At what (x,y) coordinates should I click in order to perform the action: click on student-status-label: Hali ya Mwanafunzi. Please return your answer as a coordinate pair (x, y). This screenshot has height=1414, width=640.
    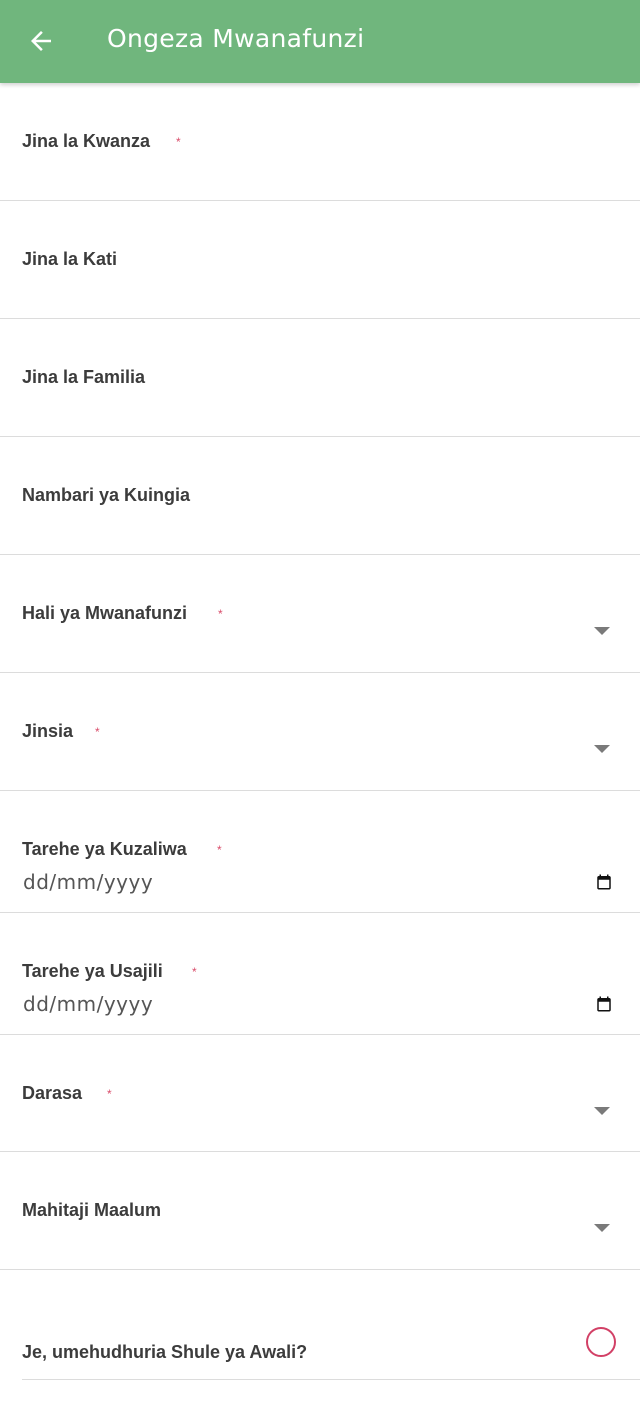
    Looking at the image, I should click on (105, 613).